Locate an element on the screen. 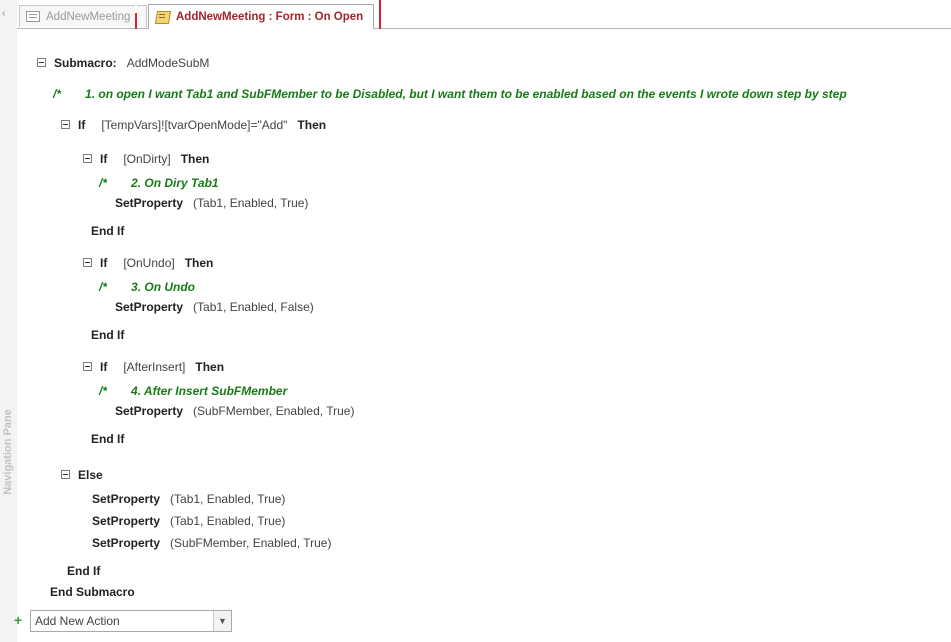 The height and width of the screenshot is (642, 951). action-row: SetProperty (Tab1, Enabled, False) is located at coordinates (214, 307).